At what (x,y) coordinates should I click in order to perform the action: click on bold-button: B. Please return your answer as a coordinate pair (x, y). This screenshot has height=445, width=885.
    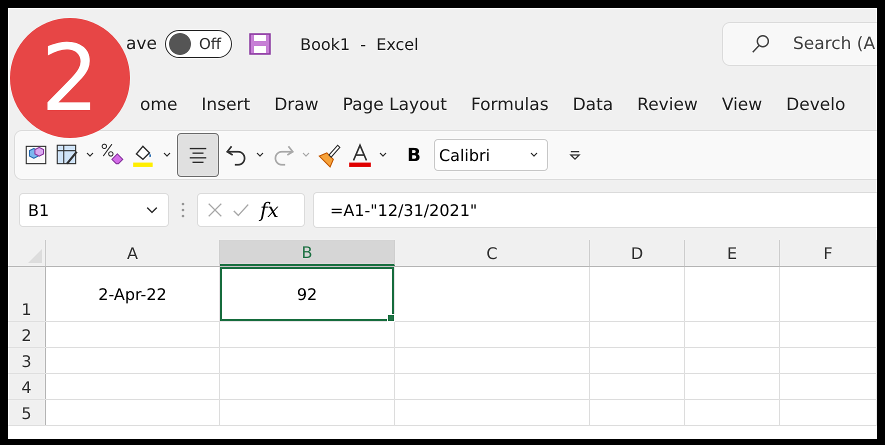
    Looking at the image, I should click on (414, 155).